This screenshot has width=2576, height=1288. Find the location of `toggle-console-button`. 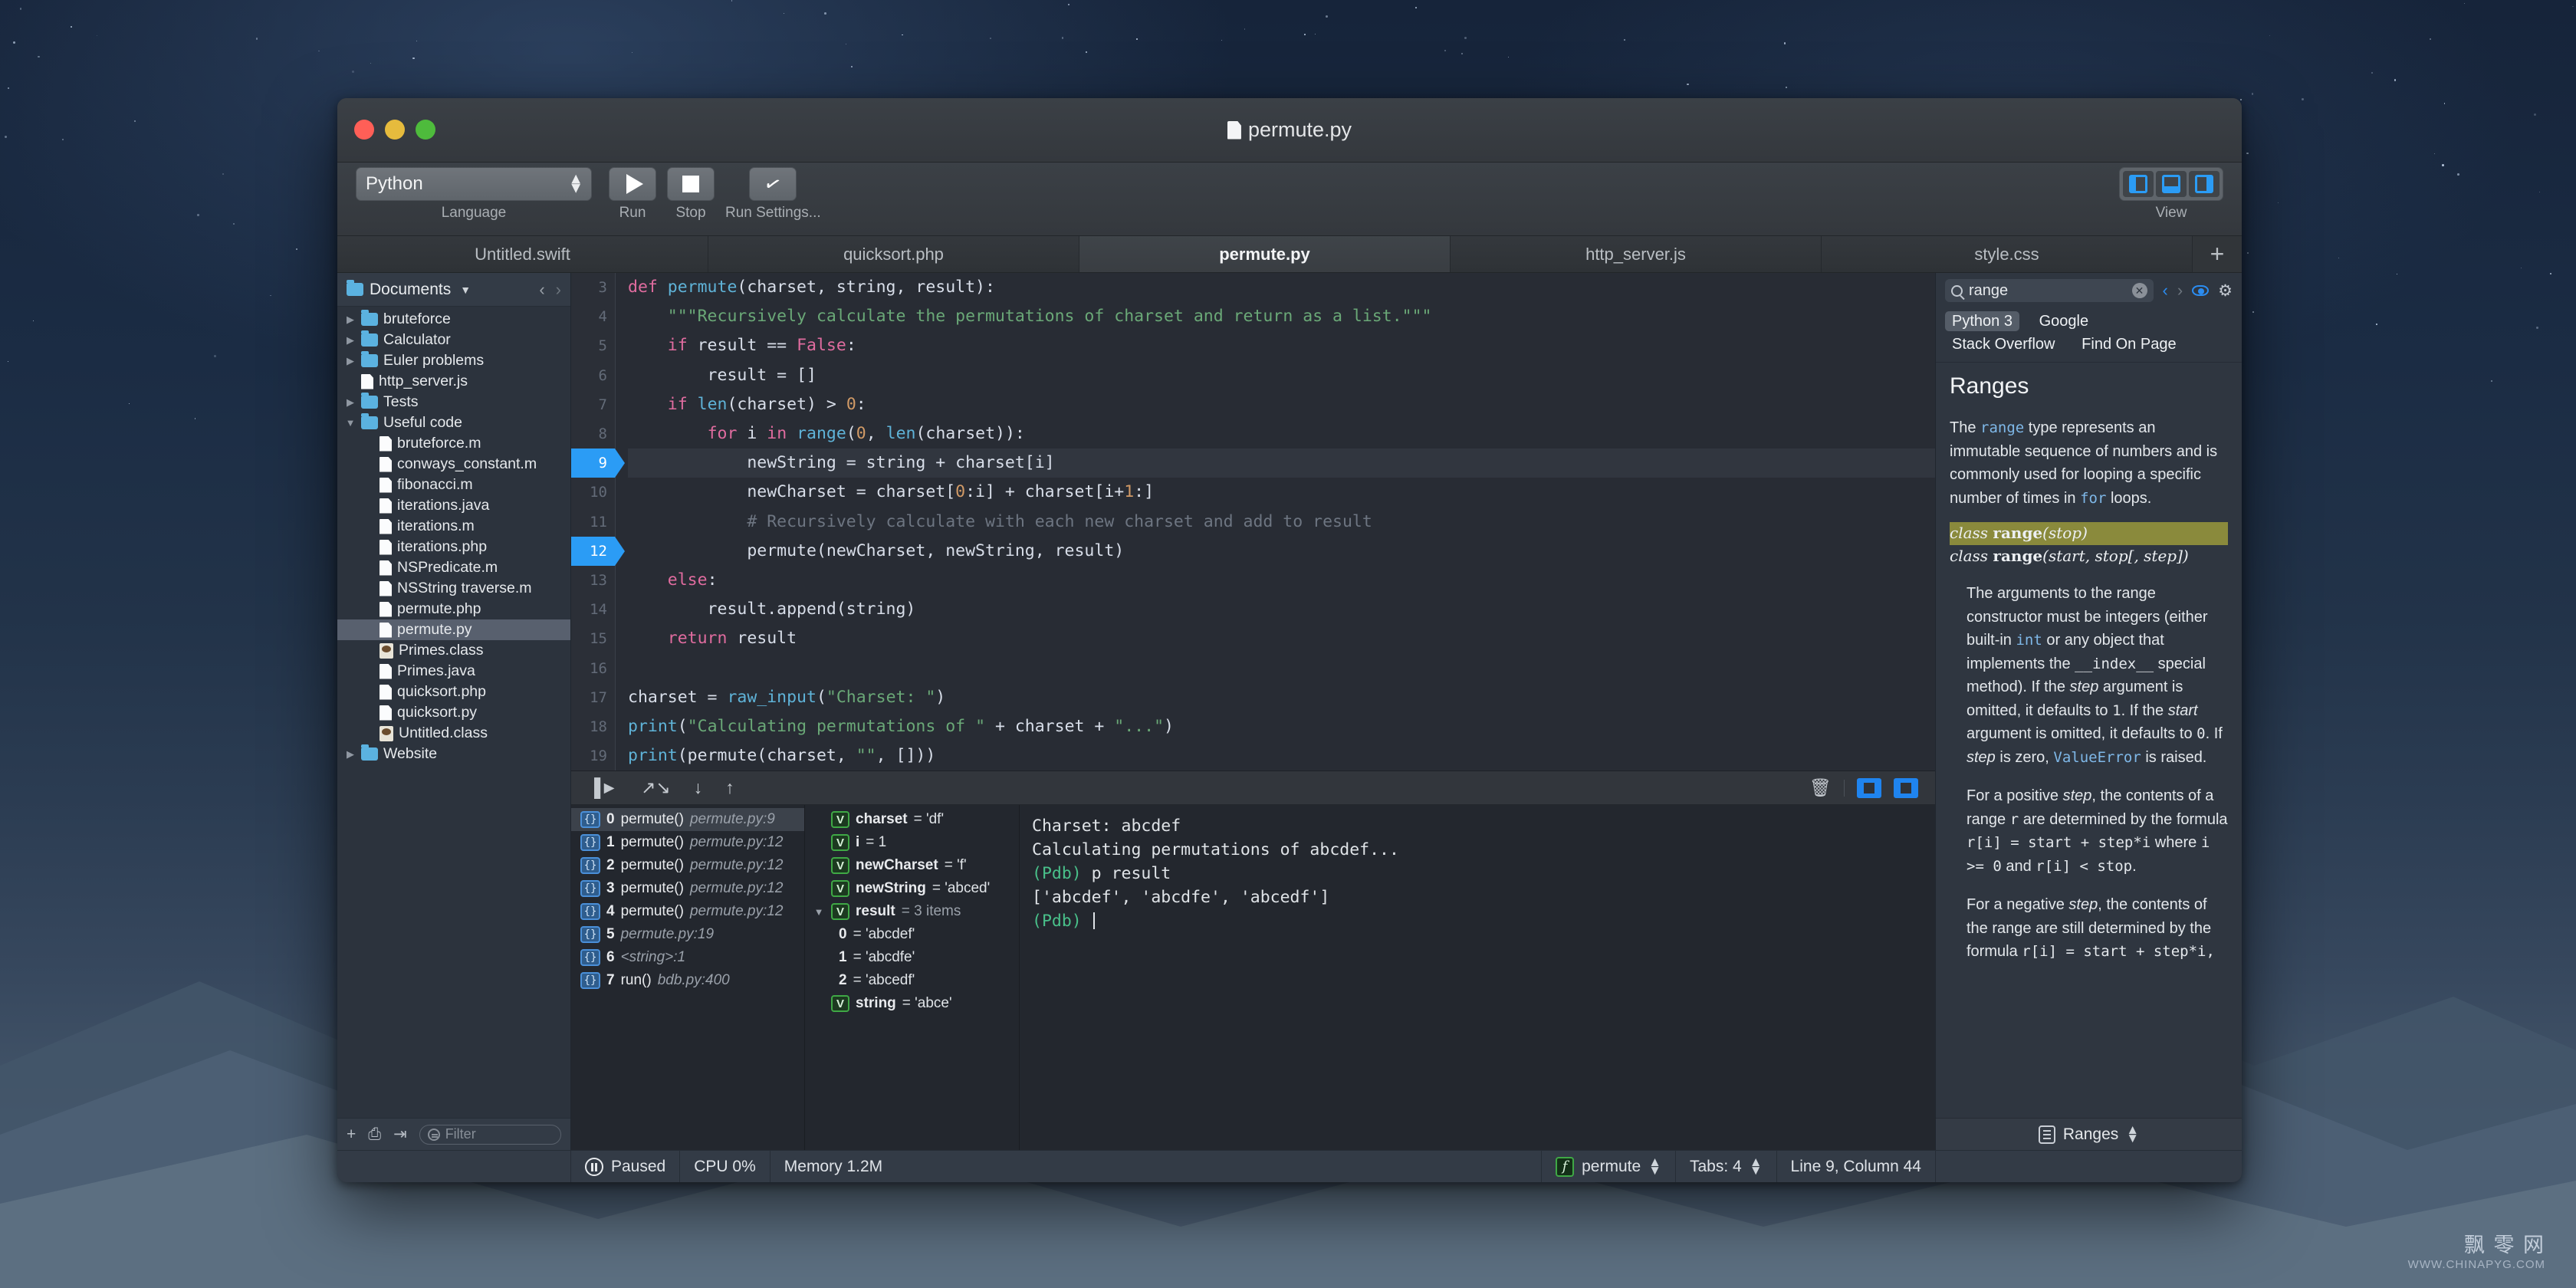

toggle-console-button is located at coordinates (2171, 184).